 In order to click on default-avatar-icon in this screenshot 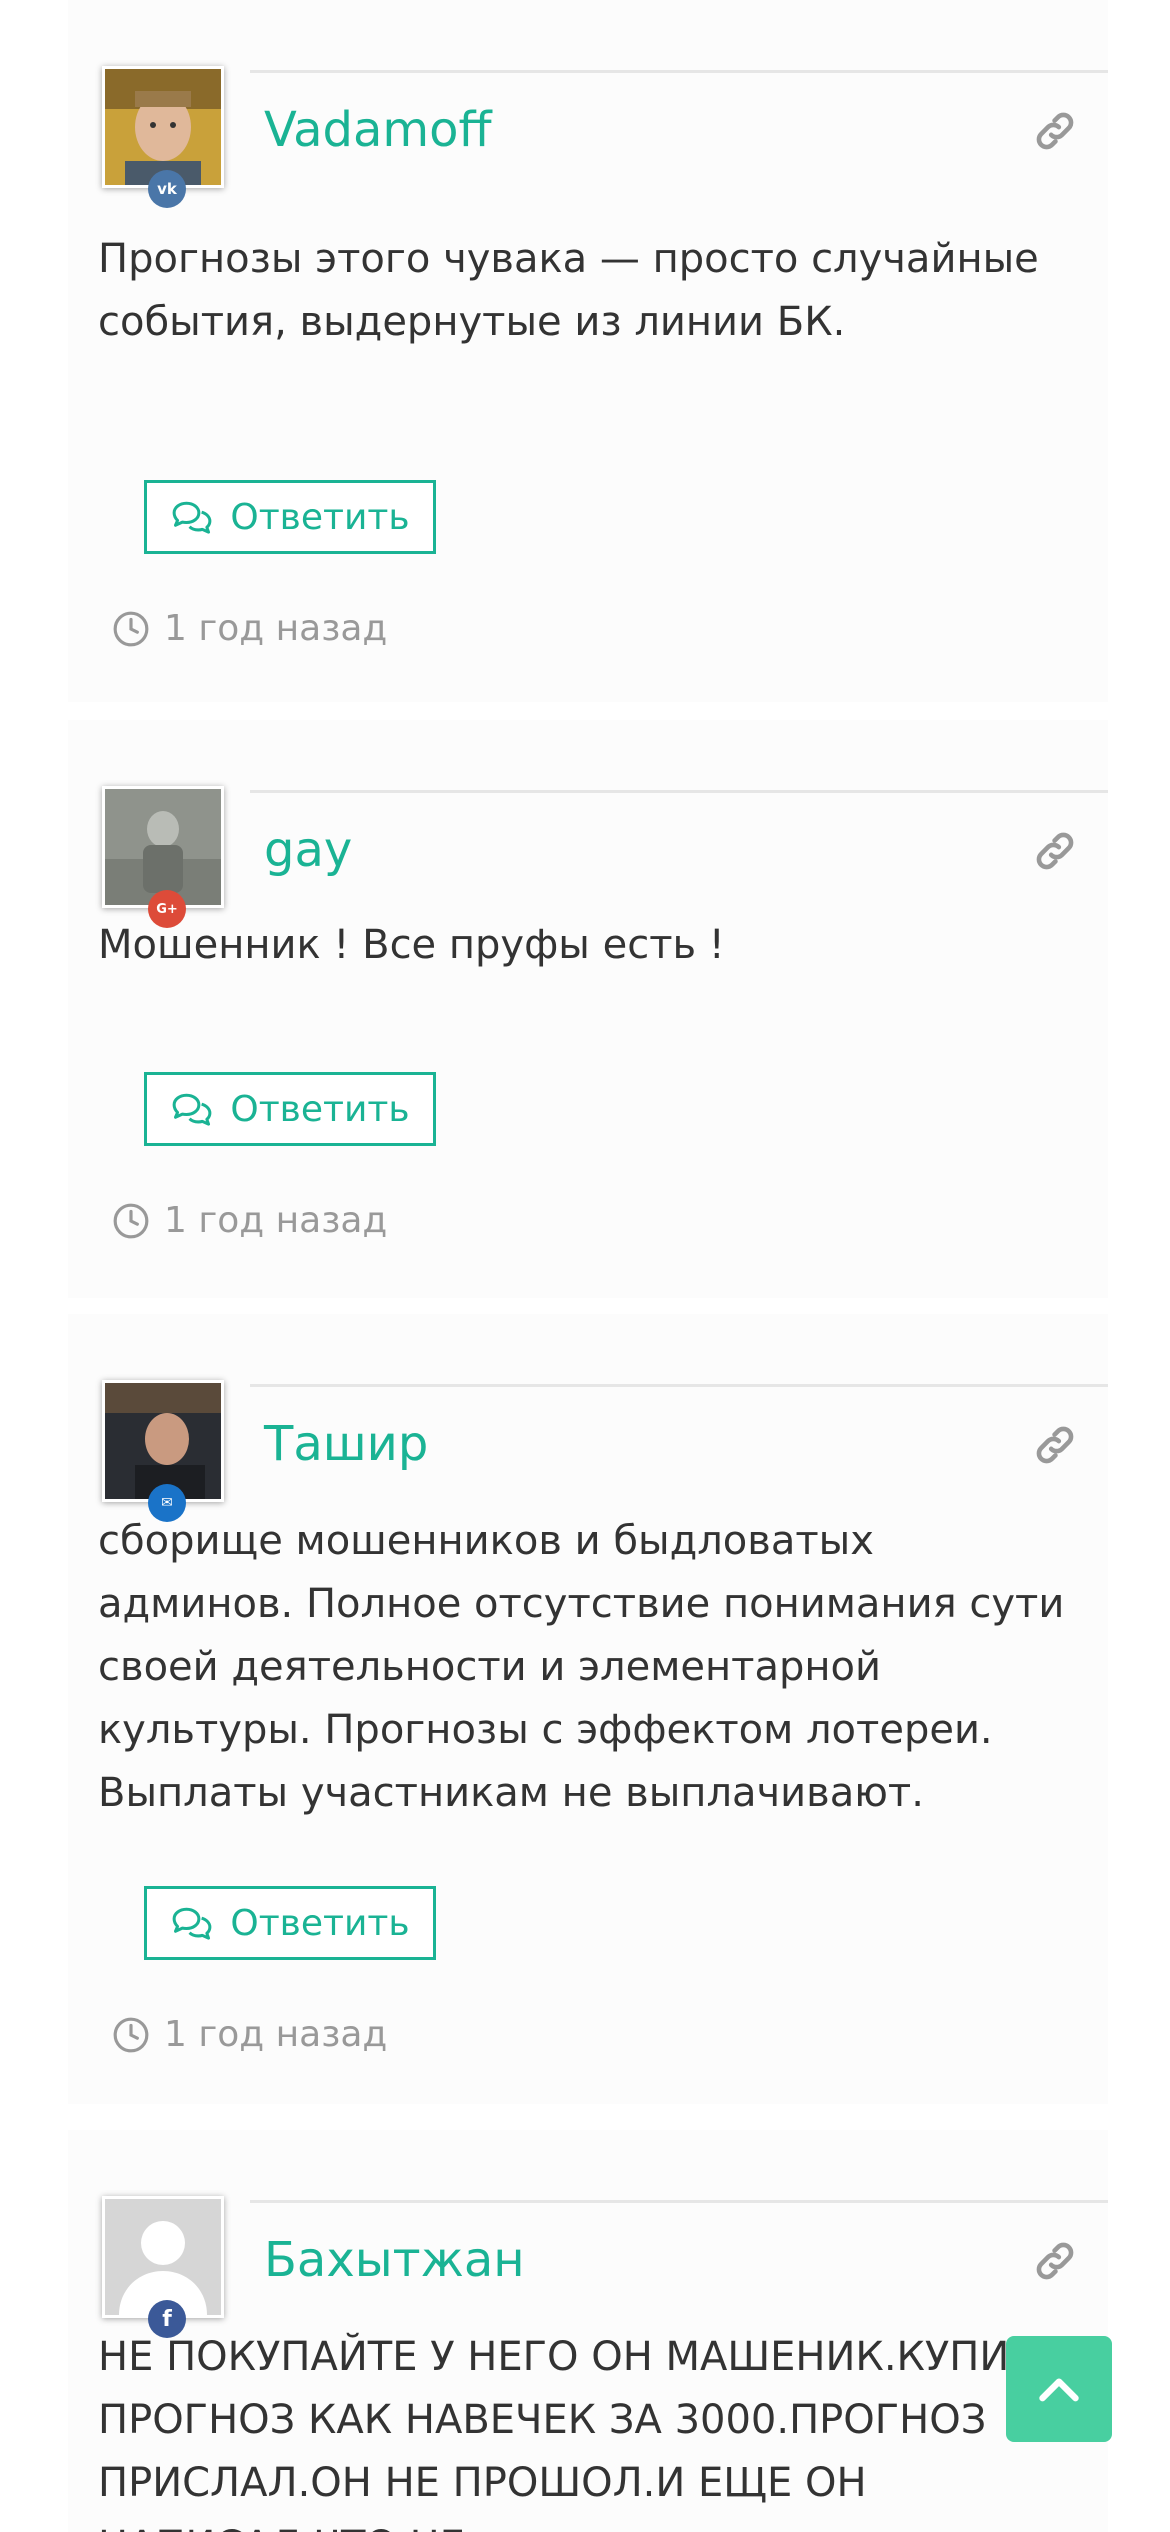, I will do `click(163, 2257)`.